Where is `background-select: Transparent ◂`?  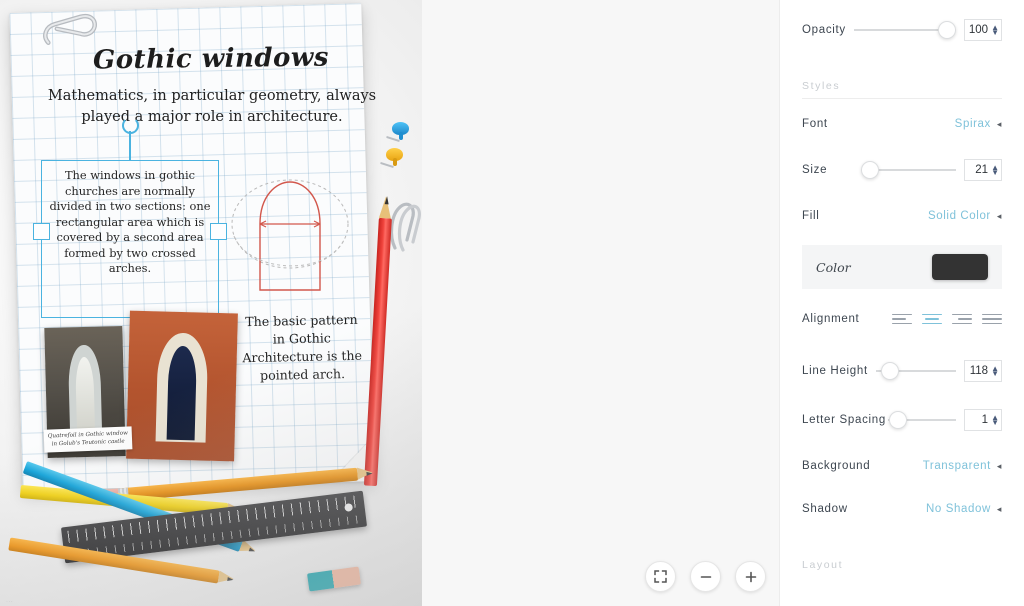
background-select: Transparent ◂ is located at coordinates (962, 466).